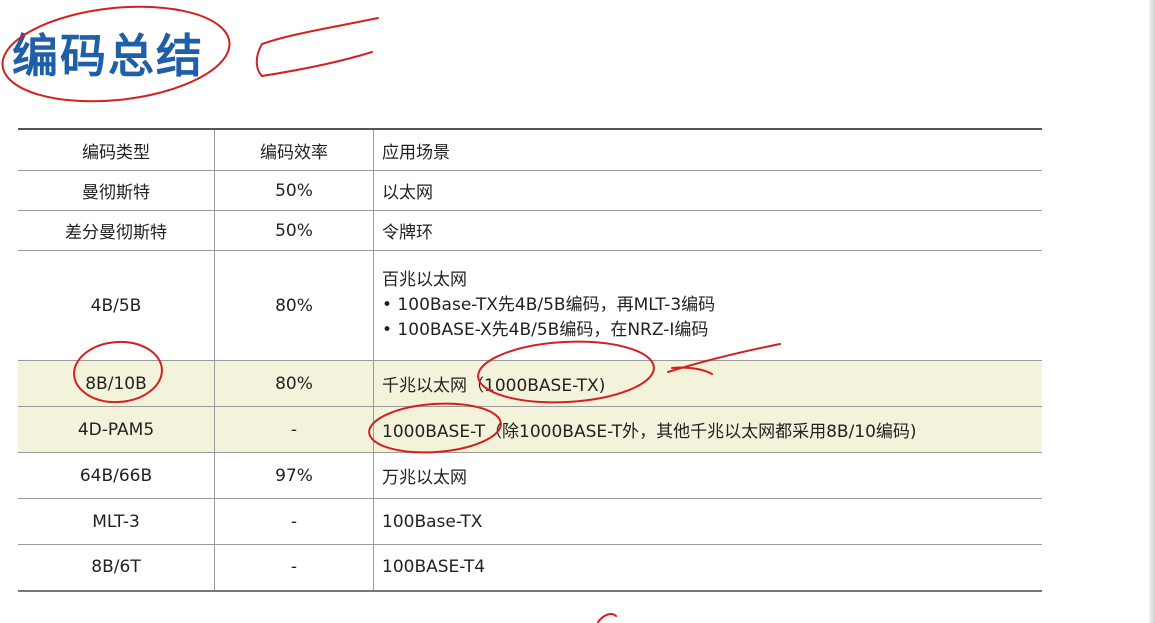  What do you see at coordinates (607, 618) in the screenshot?
I see `bottom-ink-mark` at bounding box center [607, 618].